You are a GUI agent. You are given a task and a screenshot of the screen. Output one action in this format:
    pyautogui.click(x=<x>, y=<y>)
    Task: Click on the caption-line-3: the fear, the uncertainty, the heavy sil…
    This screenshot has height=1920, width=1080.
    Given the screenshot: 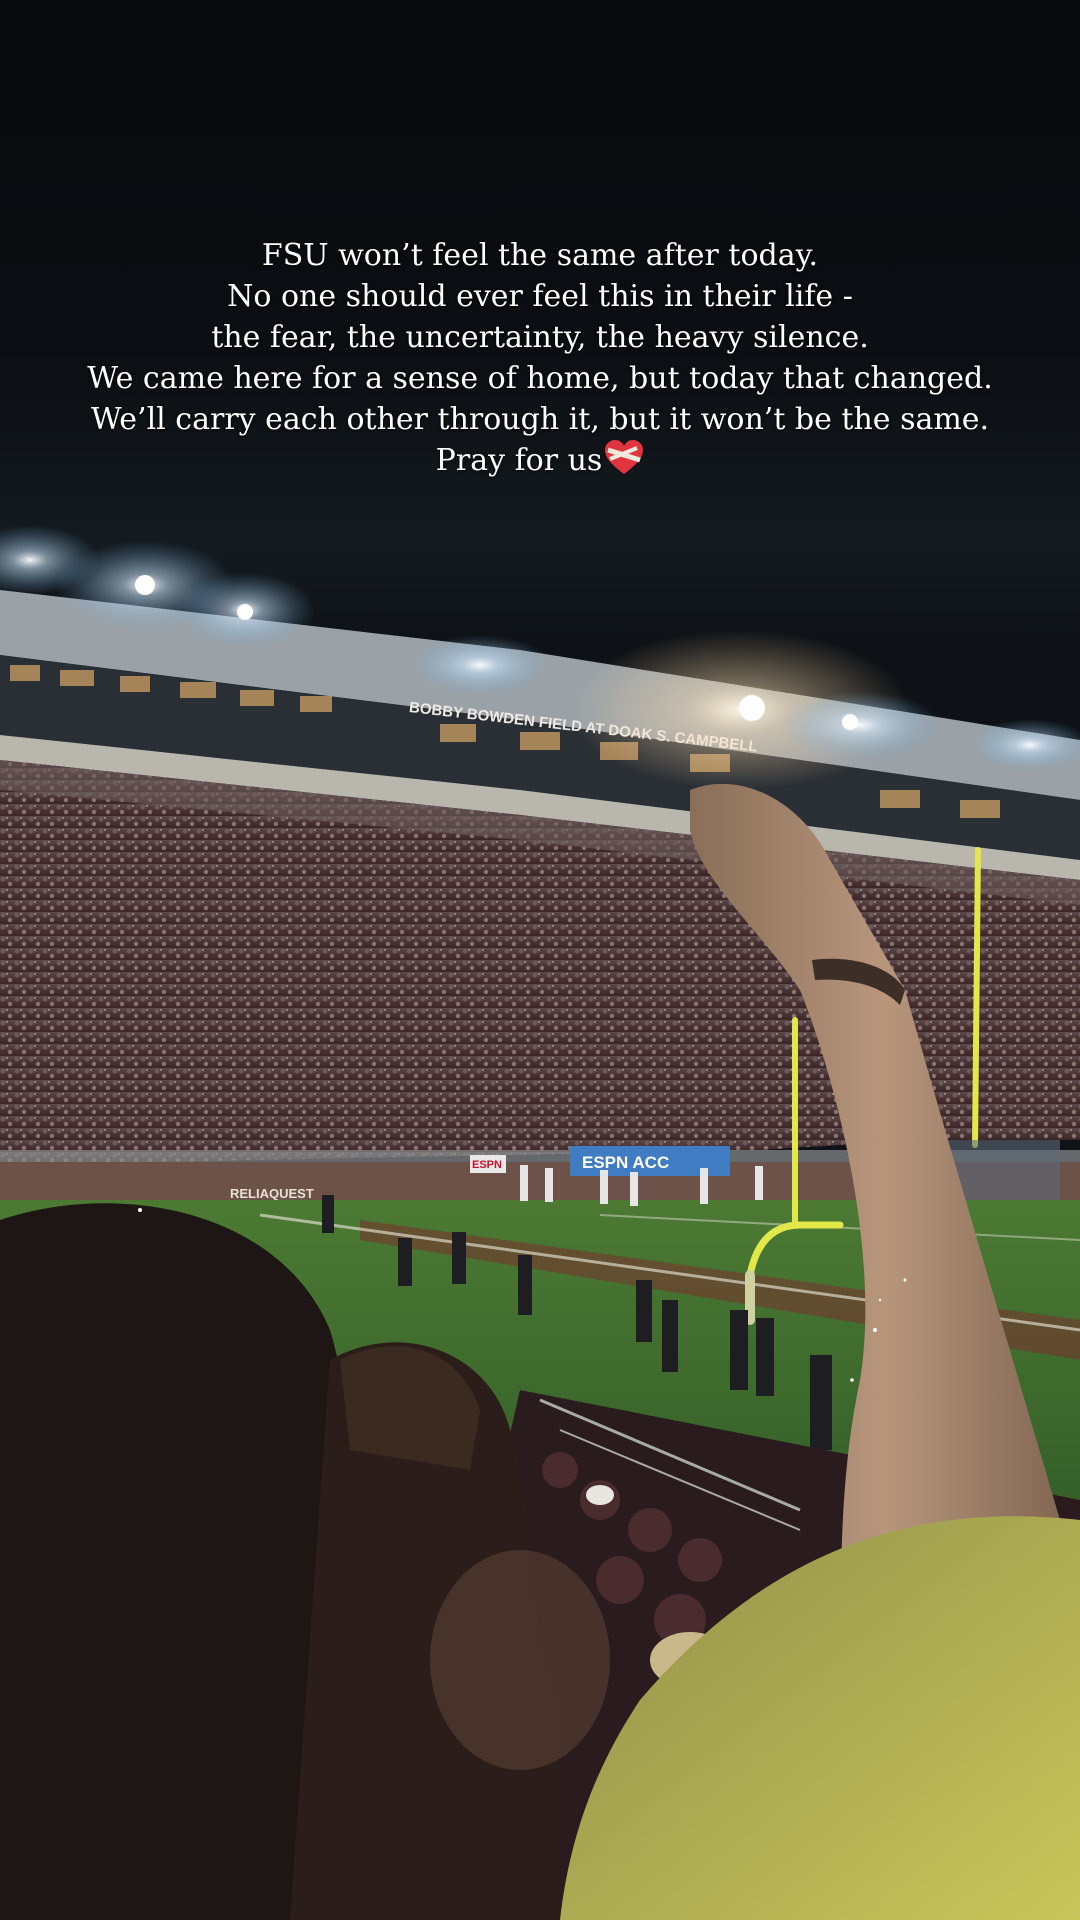 What is the action you would take?
    pyautogui.click(x=540, y=337)
    